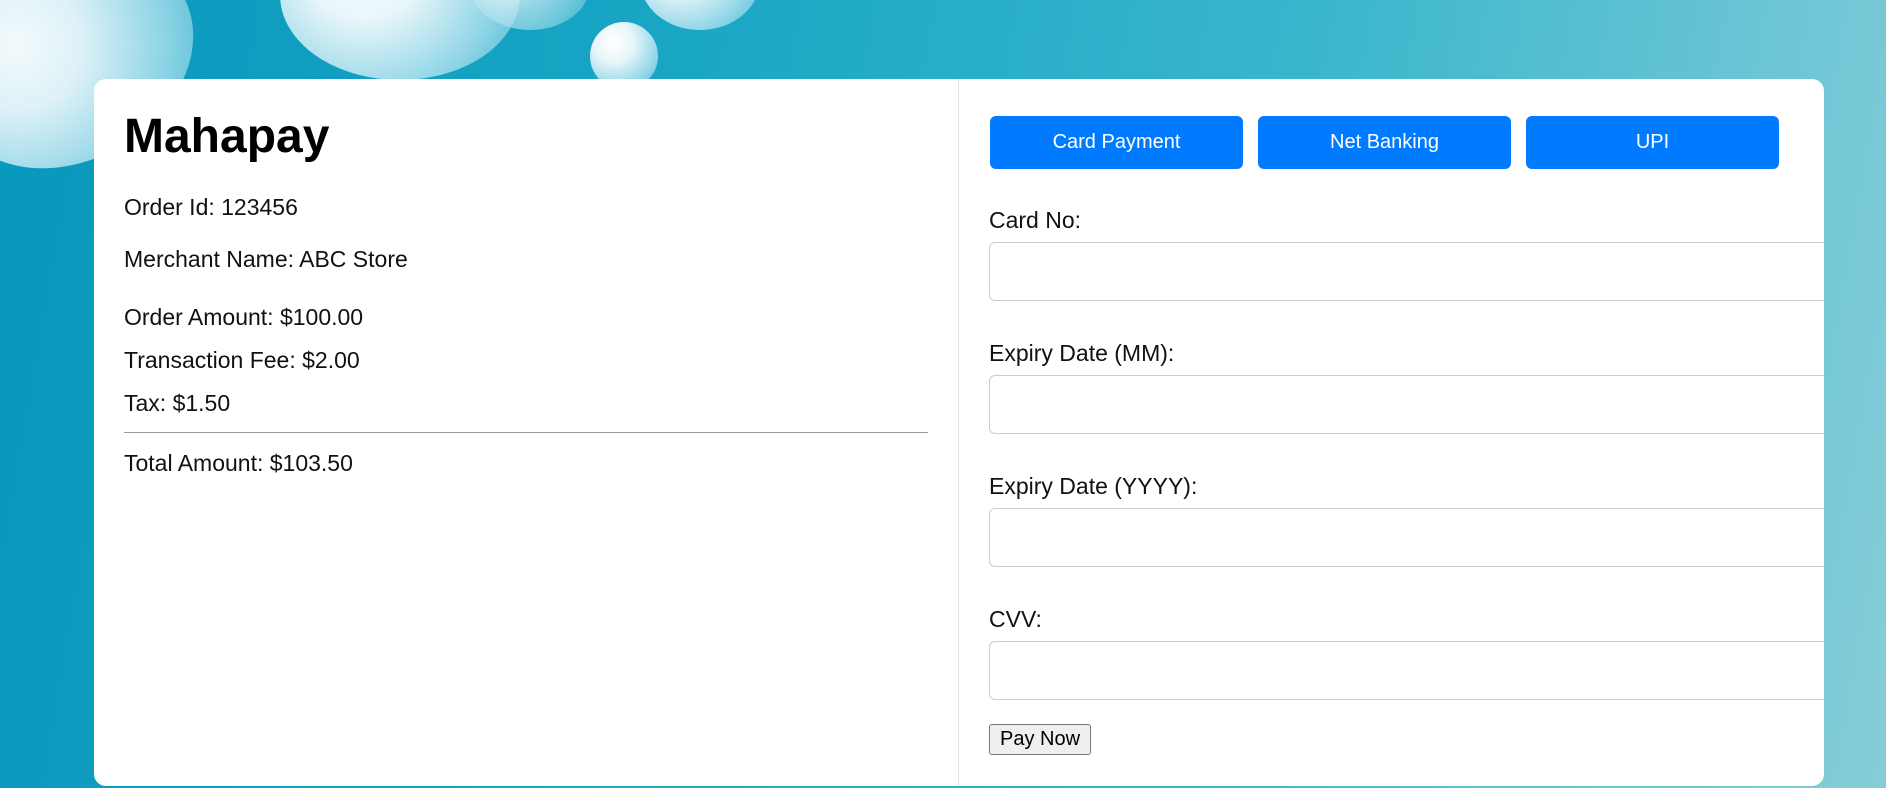 Image resolution: width=1886 pixels, height=788 pixels. Describe the element at coordinates (227, 136) in the screenshot. I see `page-title: Mahapay` at that location.